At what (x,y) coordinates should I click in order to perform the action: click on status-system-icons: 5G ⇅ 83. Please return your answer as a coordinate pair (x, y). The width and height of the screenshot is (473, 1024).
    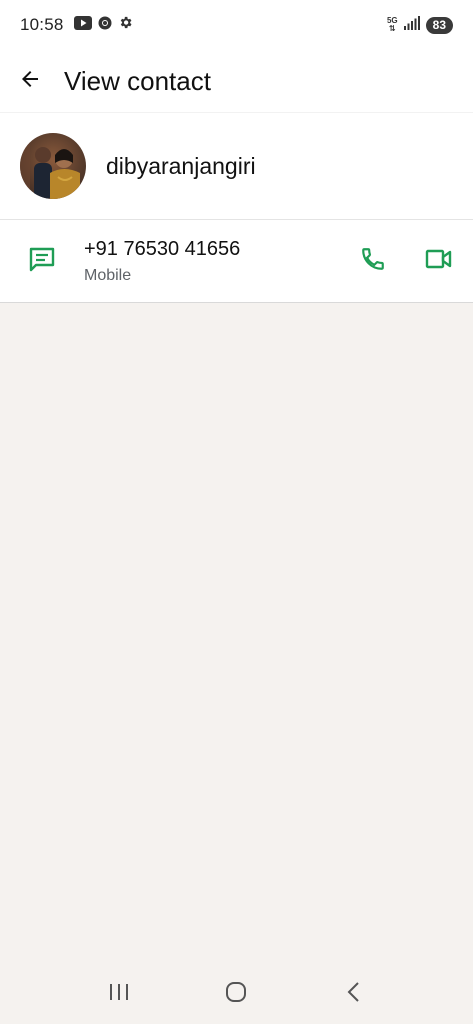
    Looking at the image, I should click on (419, 25).